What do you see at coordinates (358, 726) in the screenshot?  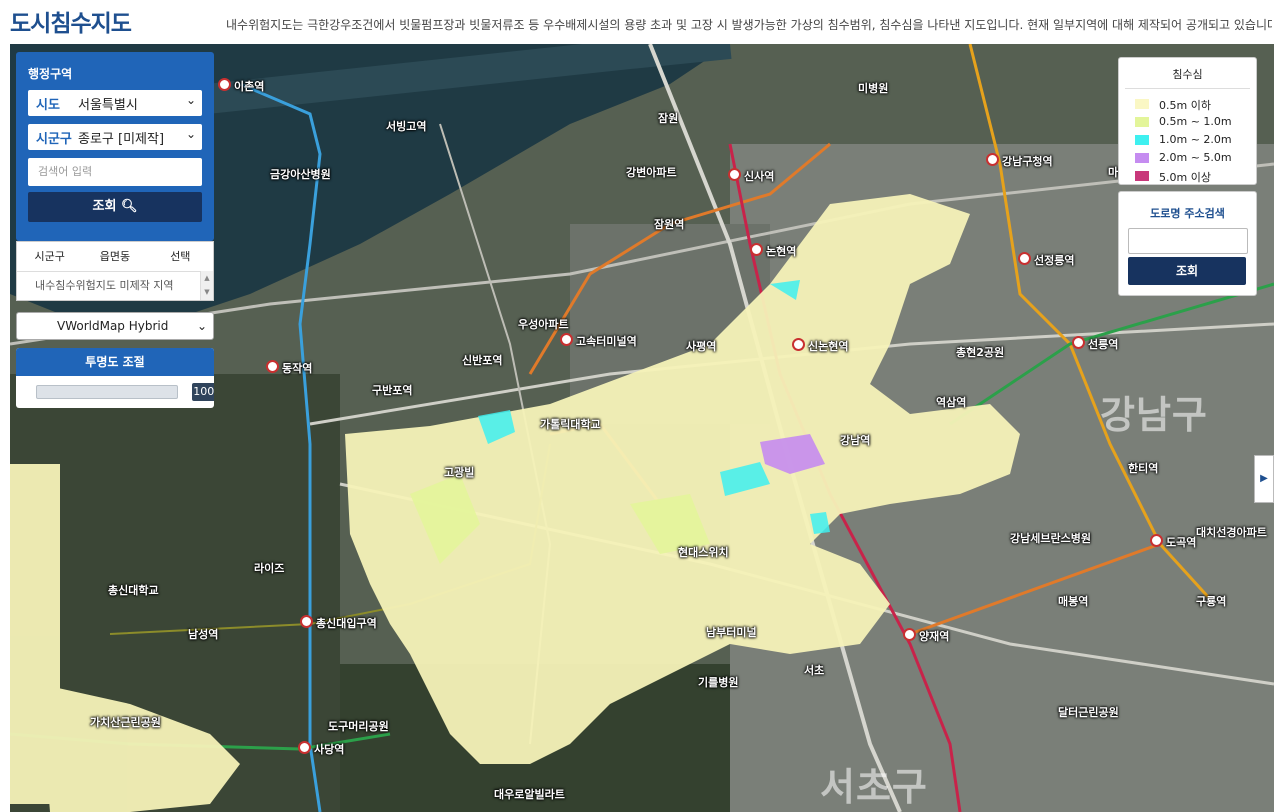 I see `place-label: 도구머리공원` at bounding box center [358, 726].